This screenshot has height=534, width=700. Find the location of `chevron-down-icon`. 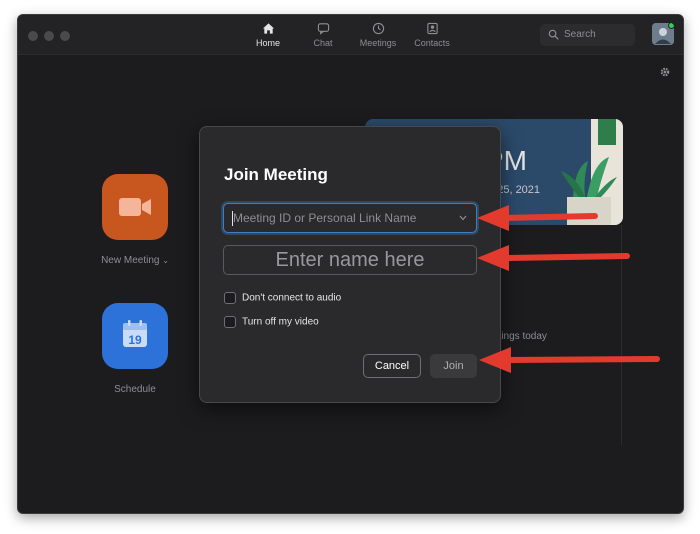

chevron-down-icon is located at coordinates (463, 218).